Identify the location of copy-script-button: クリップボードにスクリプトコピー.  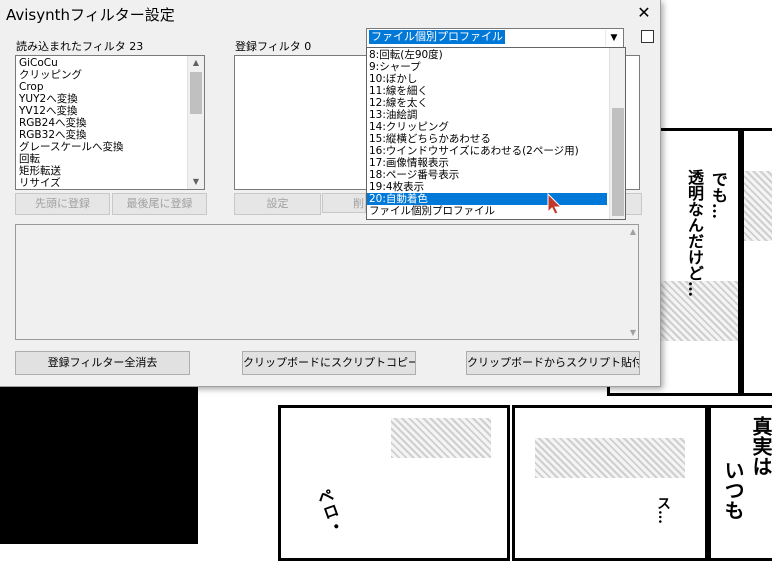
(329, 363).